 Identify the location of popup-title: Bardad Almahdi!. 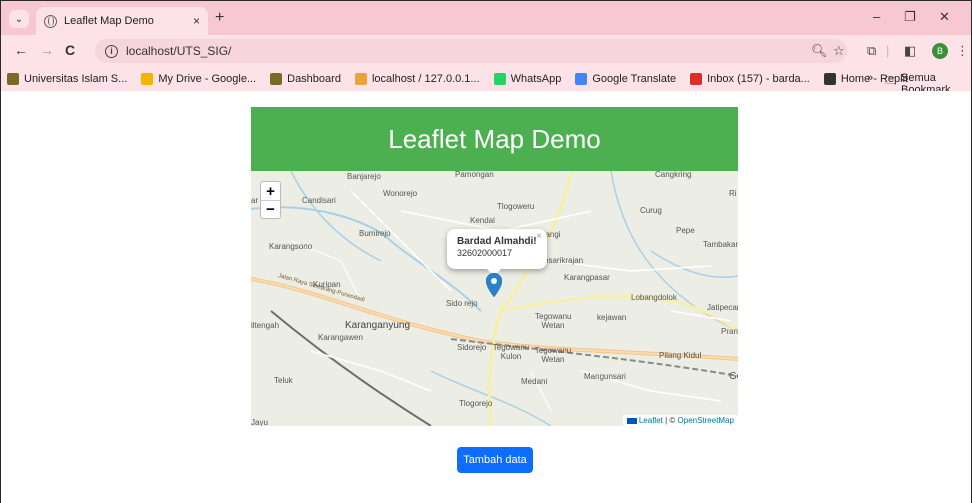
(497, 241).